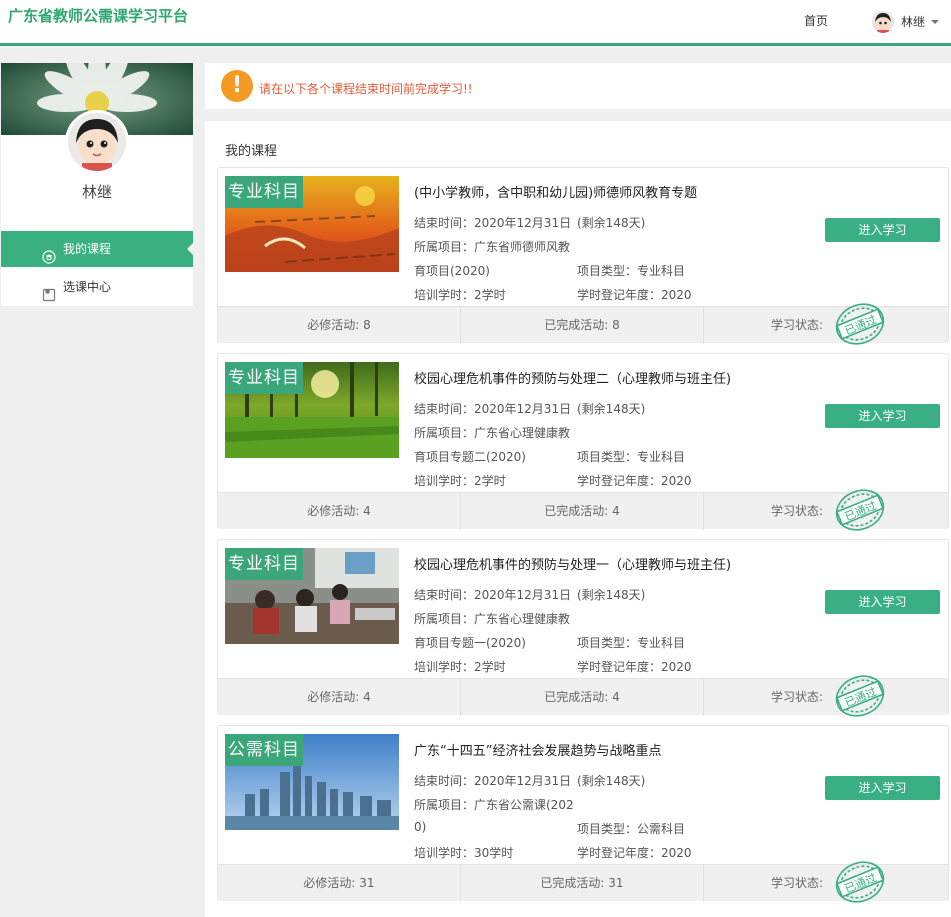  I want to click on user-name: 林继, so click(913, 21).